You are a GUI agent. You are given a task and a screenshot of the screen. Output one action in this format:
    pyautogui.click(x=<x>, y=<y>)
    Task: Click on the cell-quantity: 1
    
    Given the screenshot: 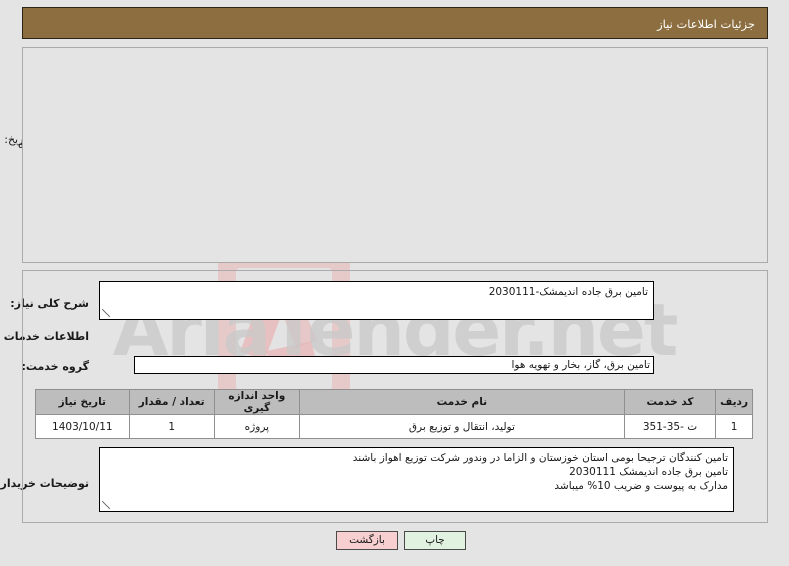 What is the action you would take?
    pyautogui.click(x=171, y=426)
    